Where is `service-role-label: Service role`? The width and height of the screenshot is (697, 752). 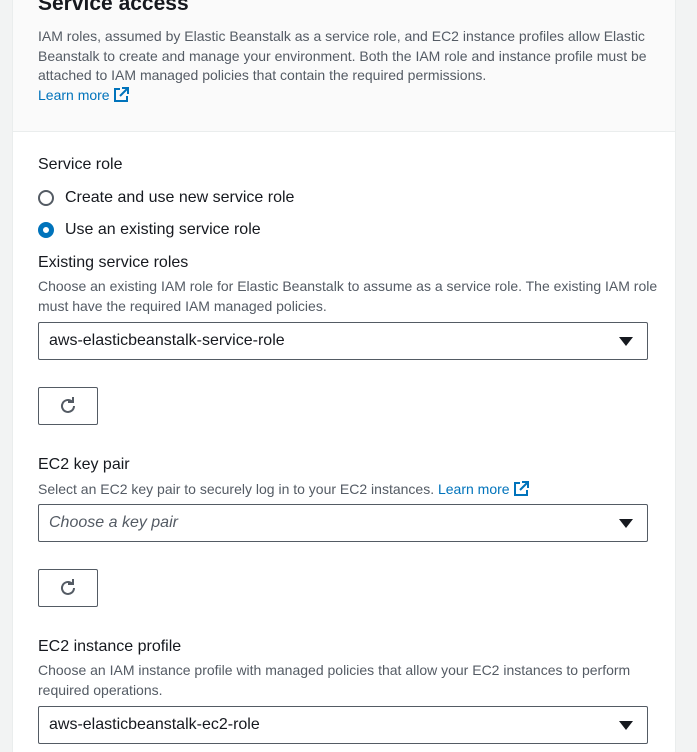 service-role-label: Service role is located at coordinates (80, 164).